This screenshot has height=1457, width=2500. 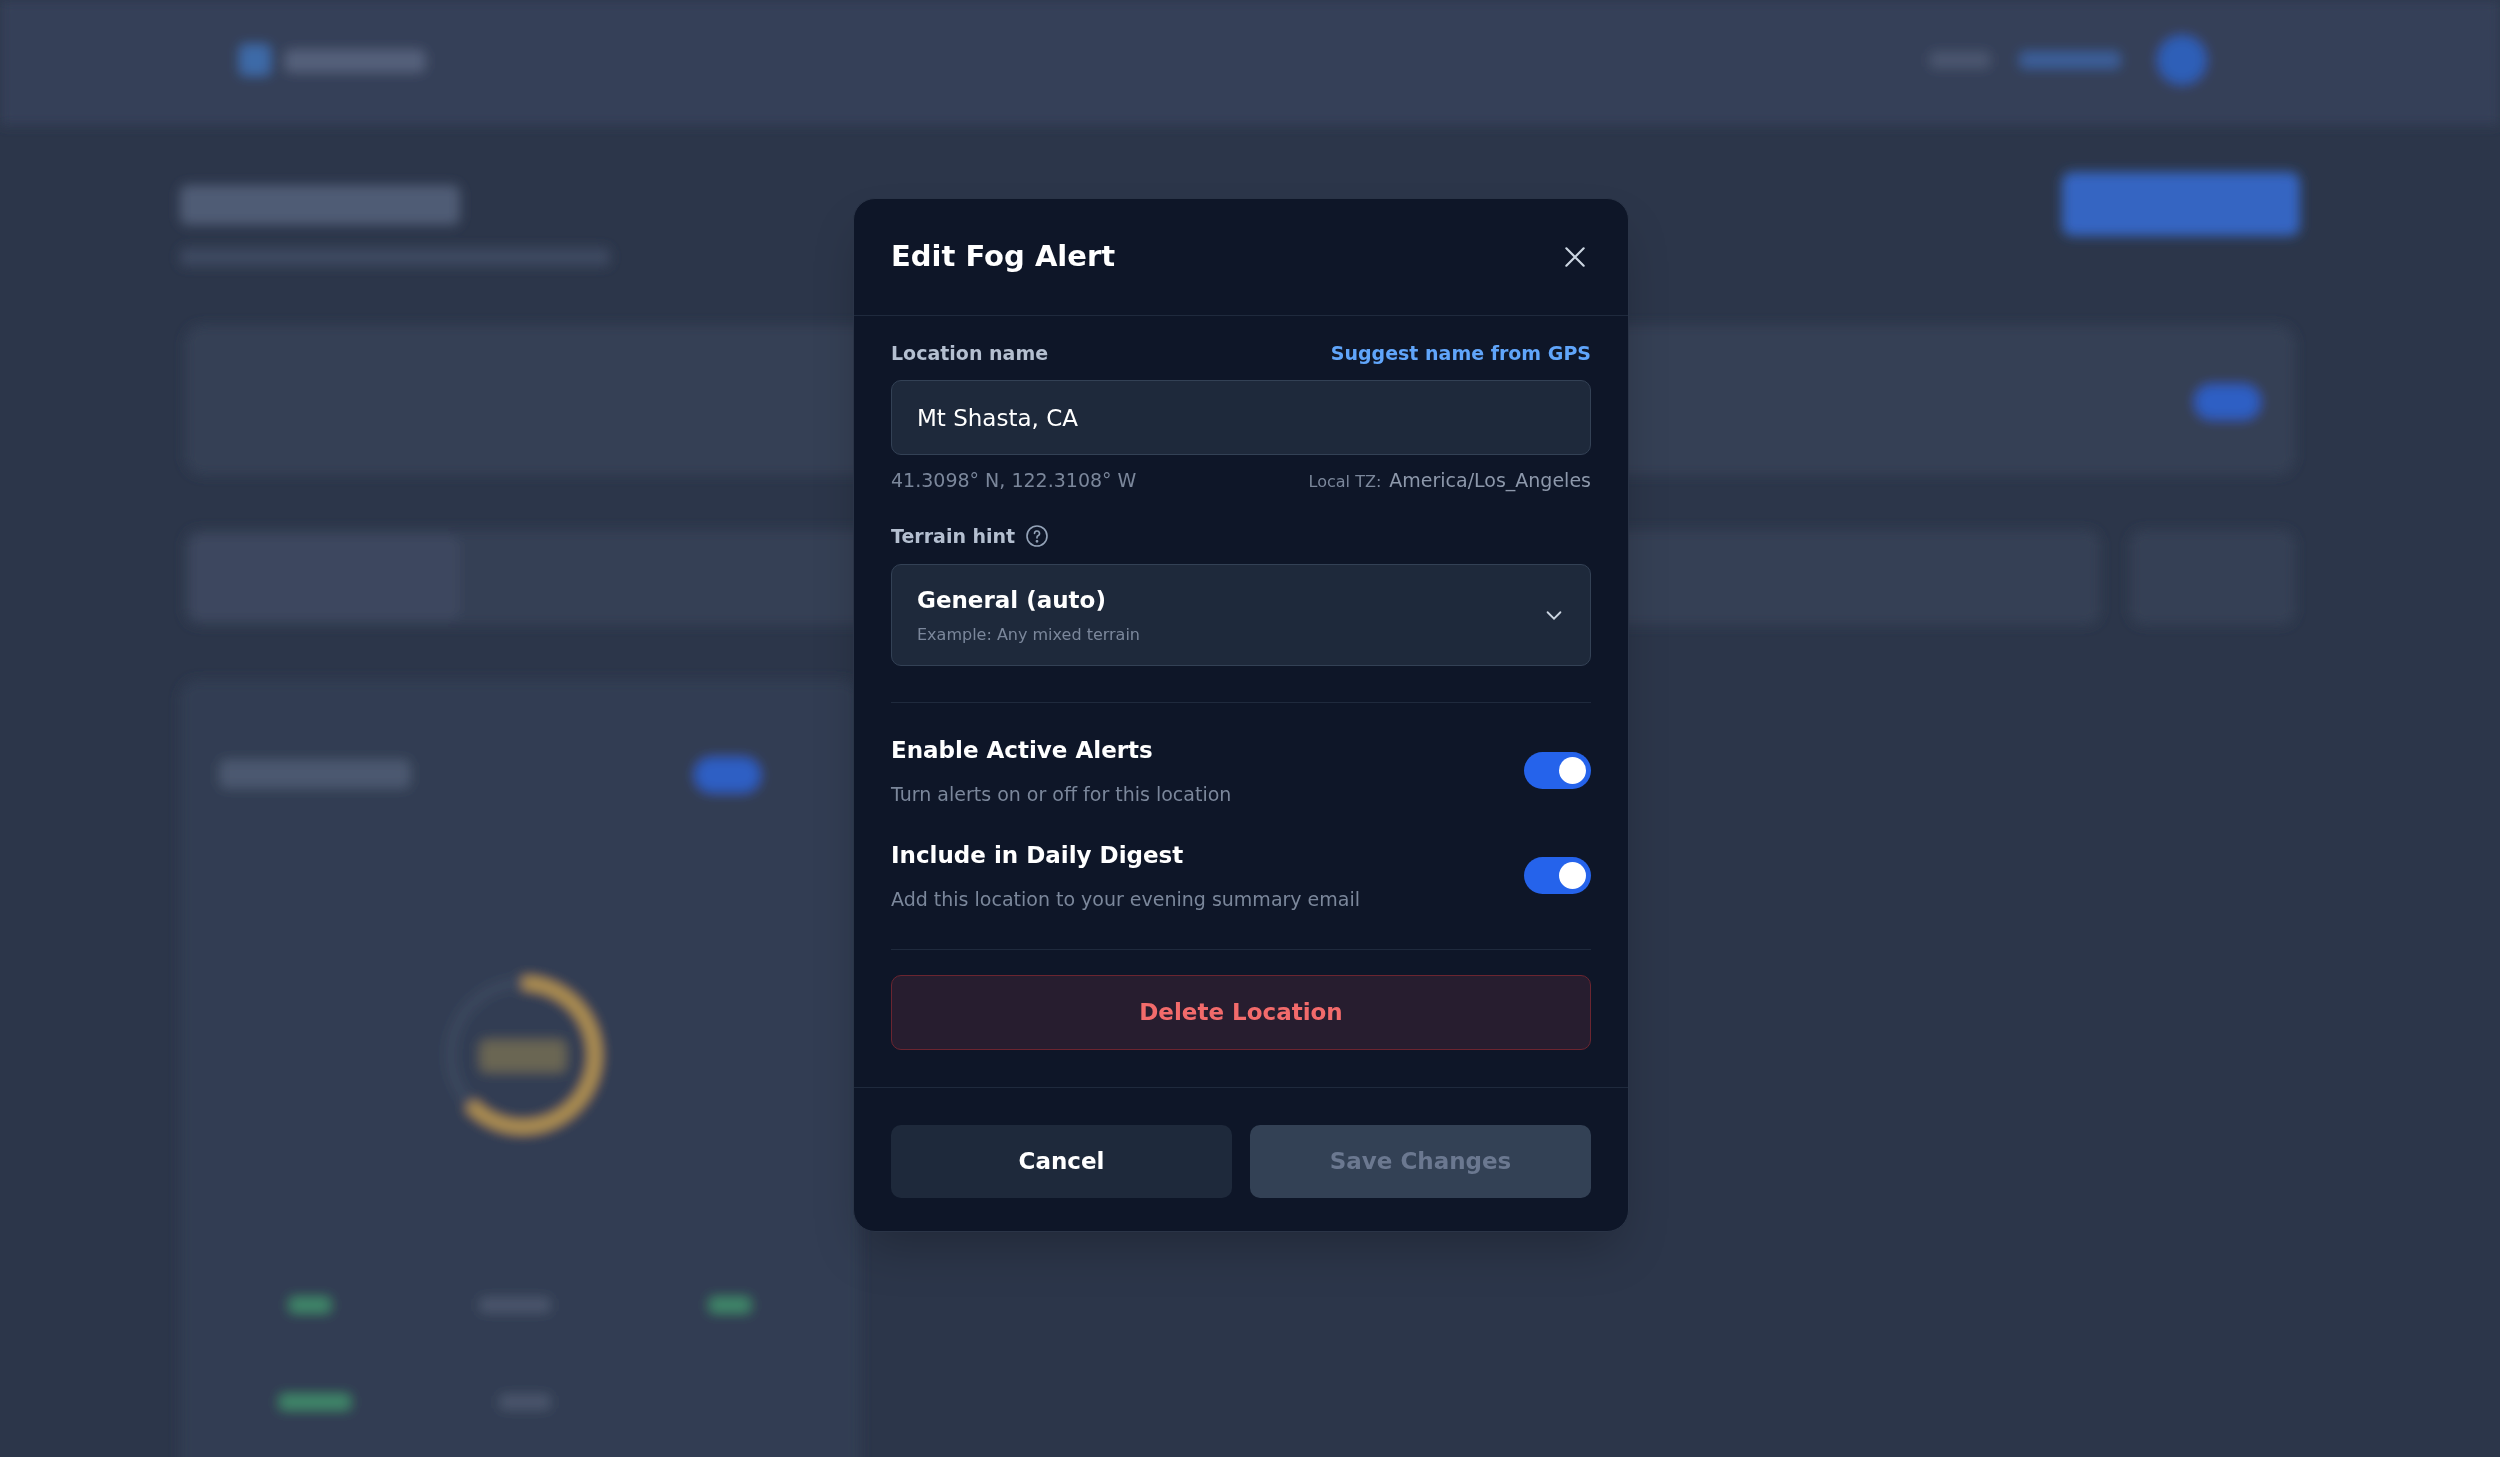 What do you see at coordinates (1061, 794) in the screenshot?
I see `toggle-description: Turn alerts on or off for this location` at bounding box center [1061, 794].